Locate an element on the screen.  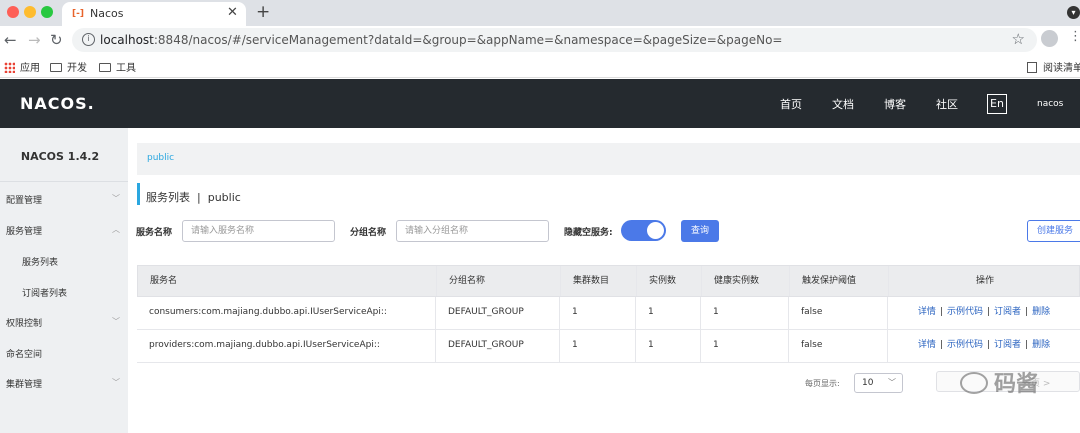
create-service-button: 创建服务 is located at coordinates (1053, 231).